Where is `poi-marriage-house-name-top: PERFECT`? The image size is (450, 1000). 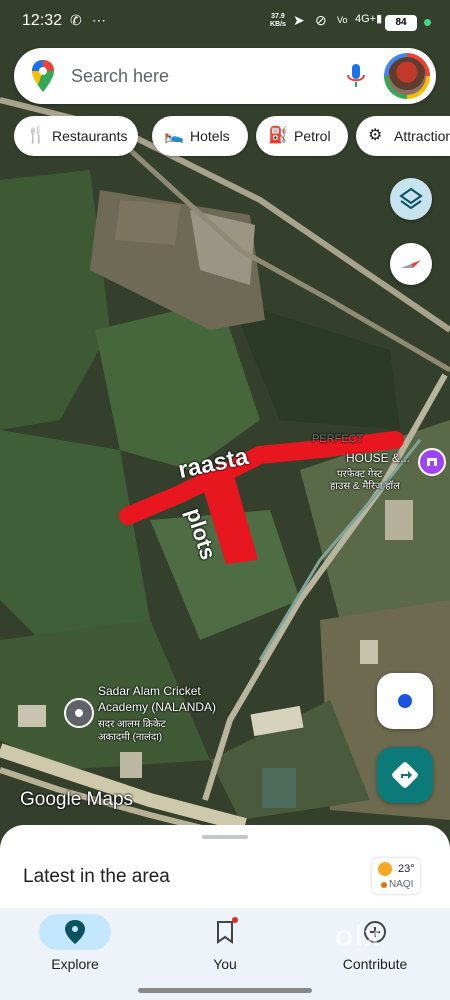
poi-marriage-house-name-top: PERFECT is located at coordinates (337, 439).